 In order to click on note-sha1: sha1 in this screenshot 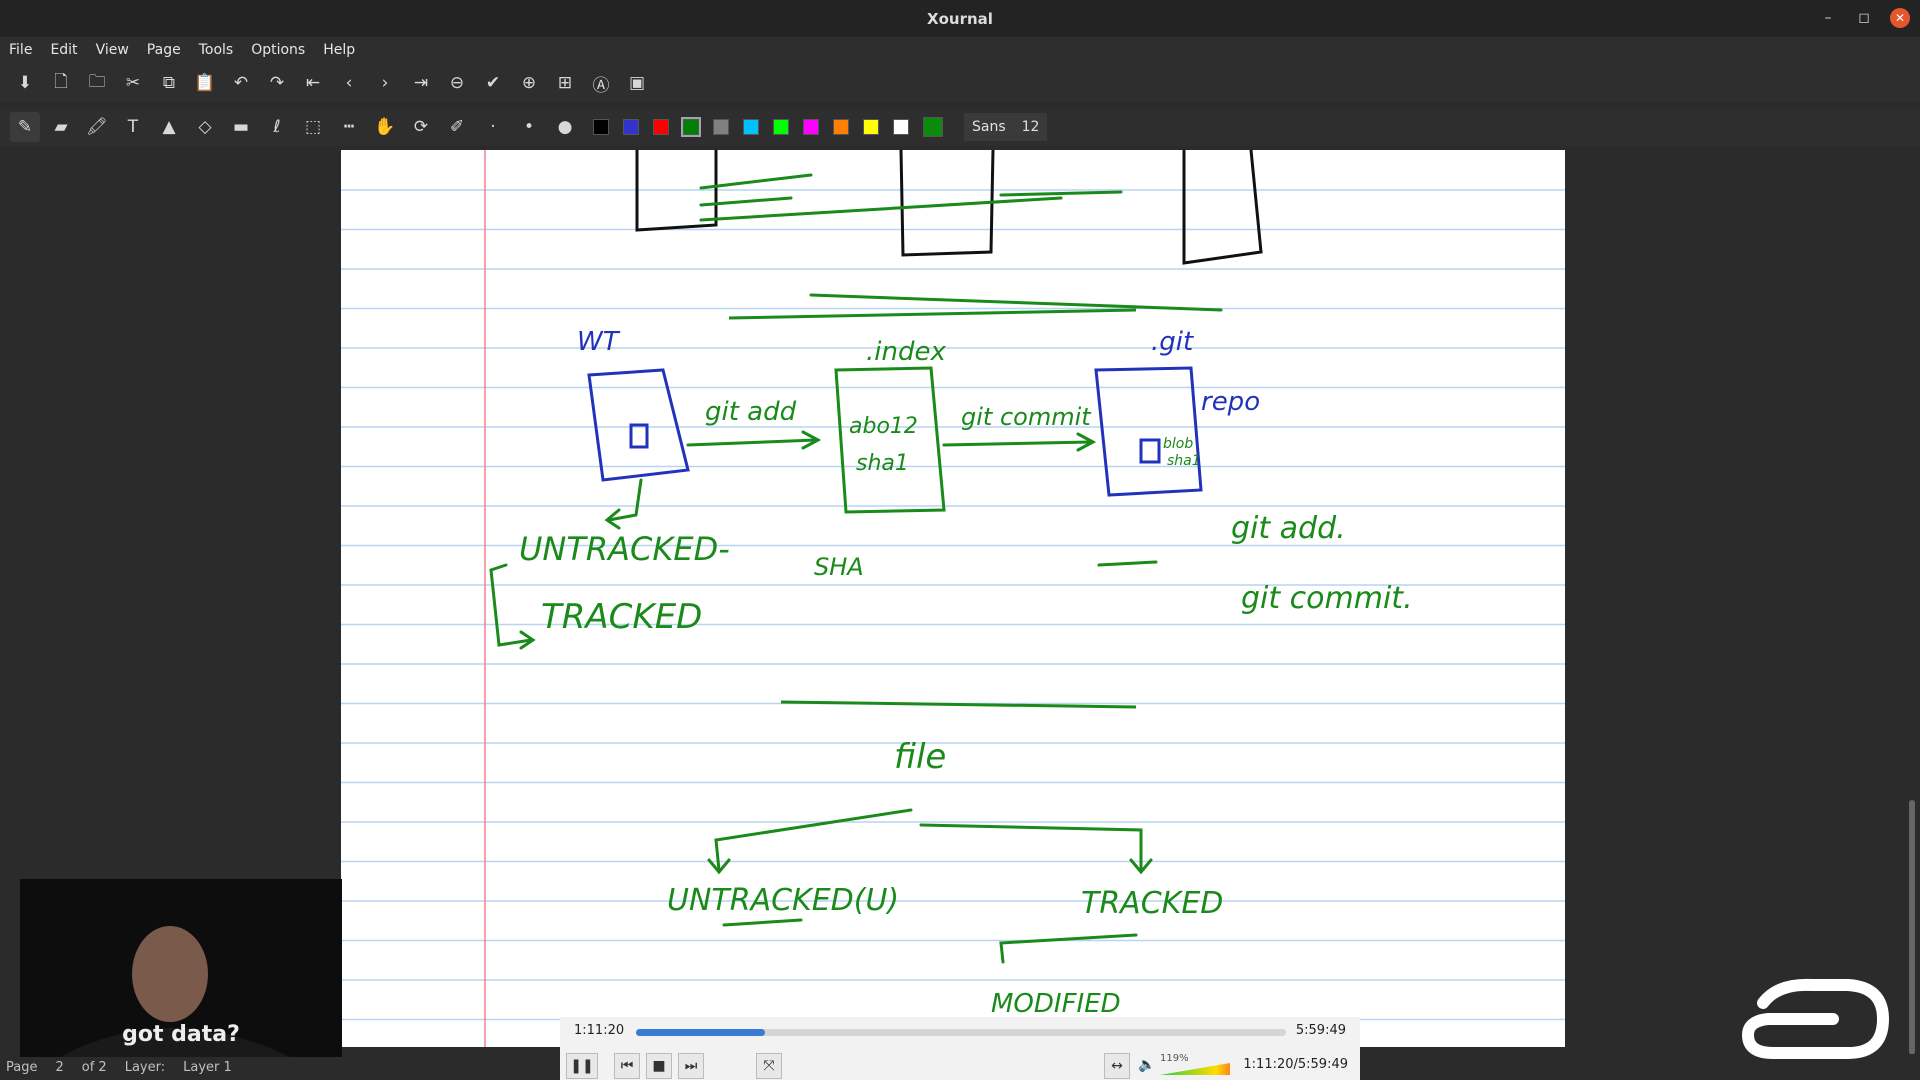, I will do `click(882, 463)`.